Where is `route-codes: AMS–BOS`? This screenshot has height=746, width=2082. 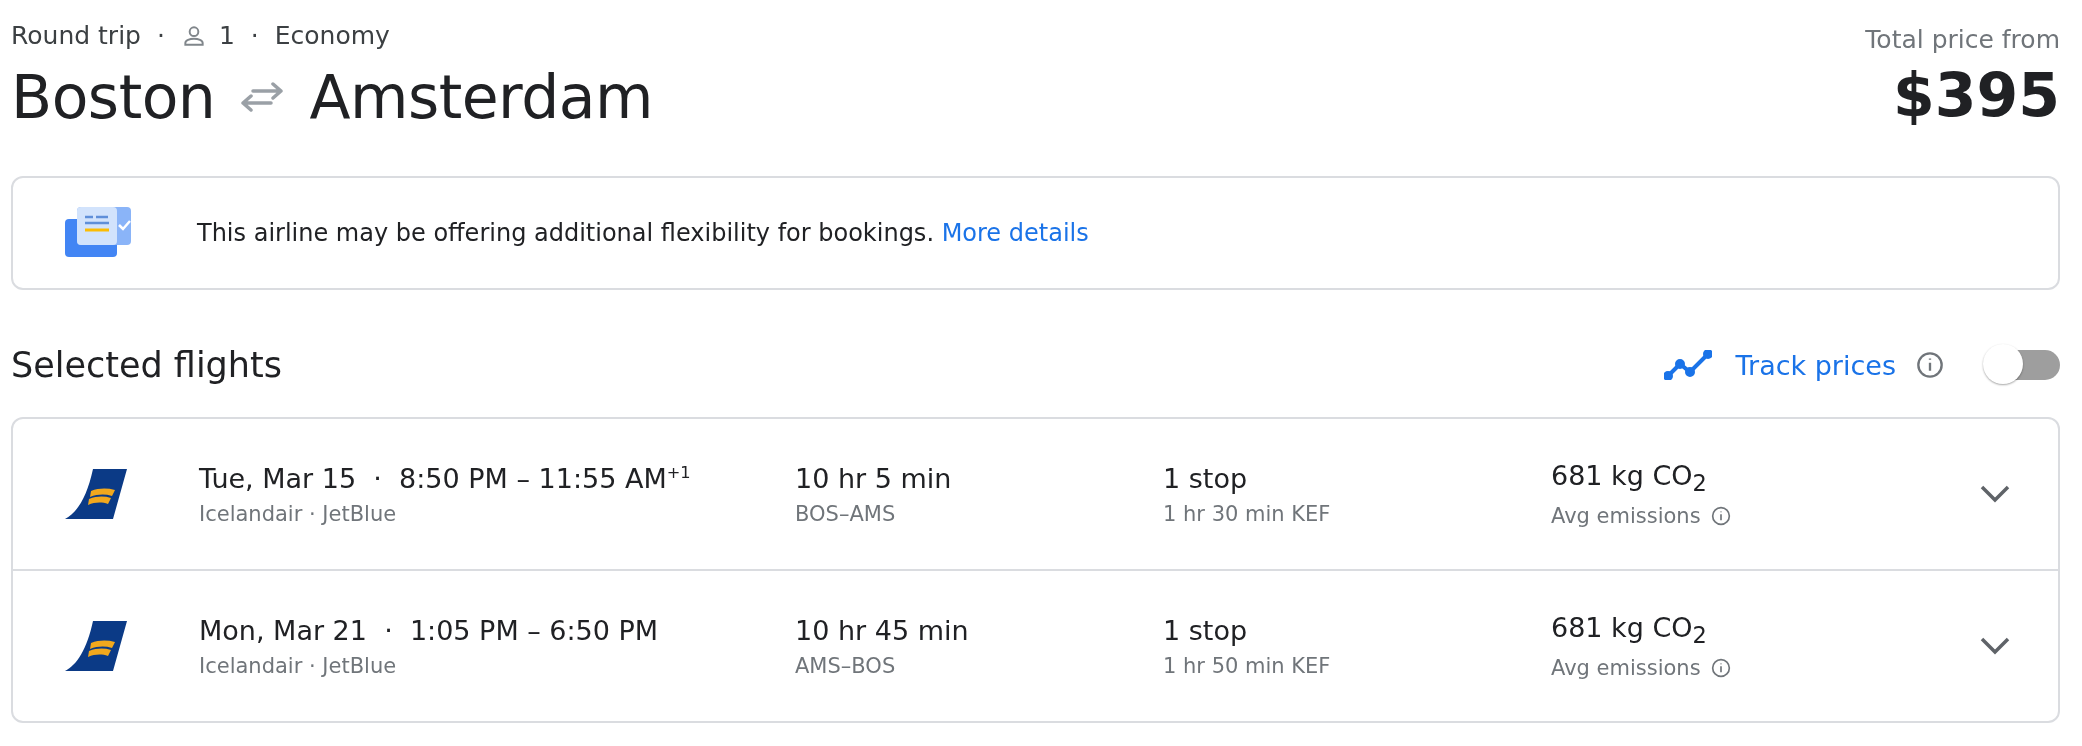
route-codes: AMS–BOS is located at coordinates (845, 665).